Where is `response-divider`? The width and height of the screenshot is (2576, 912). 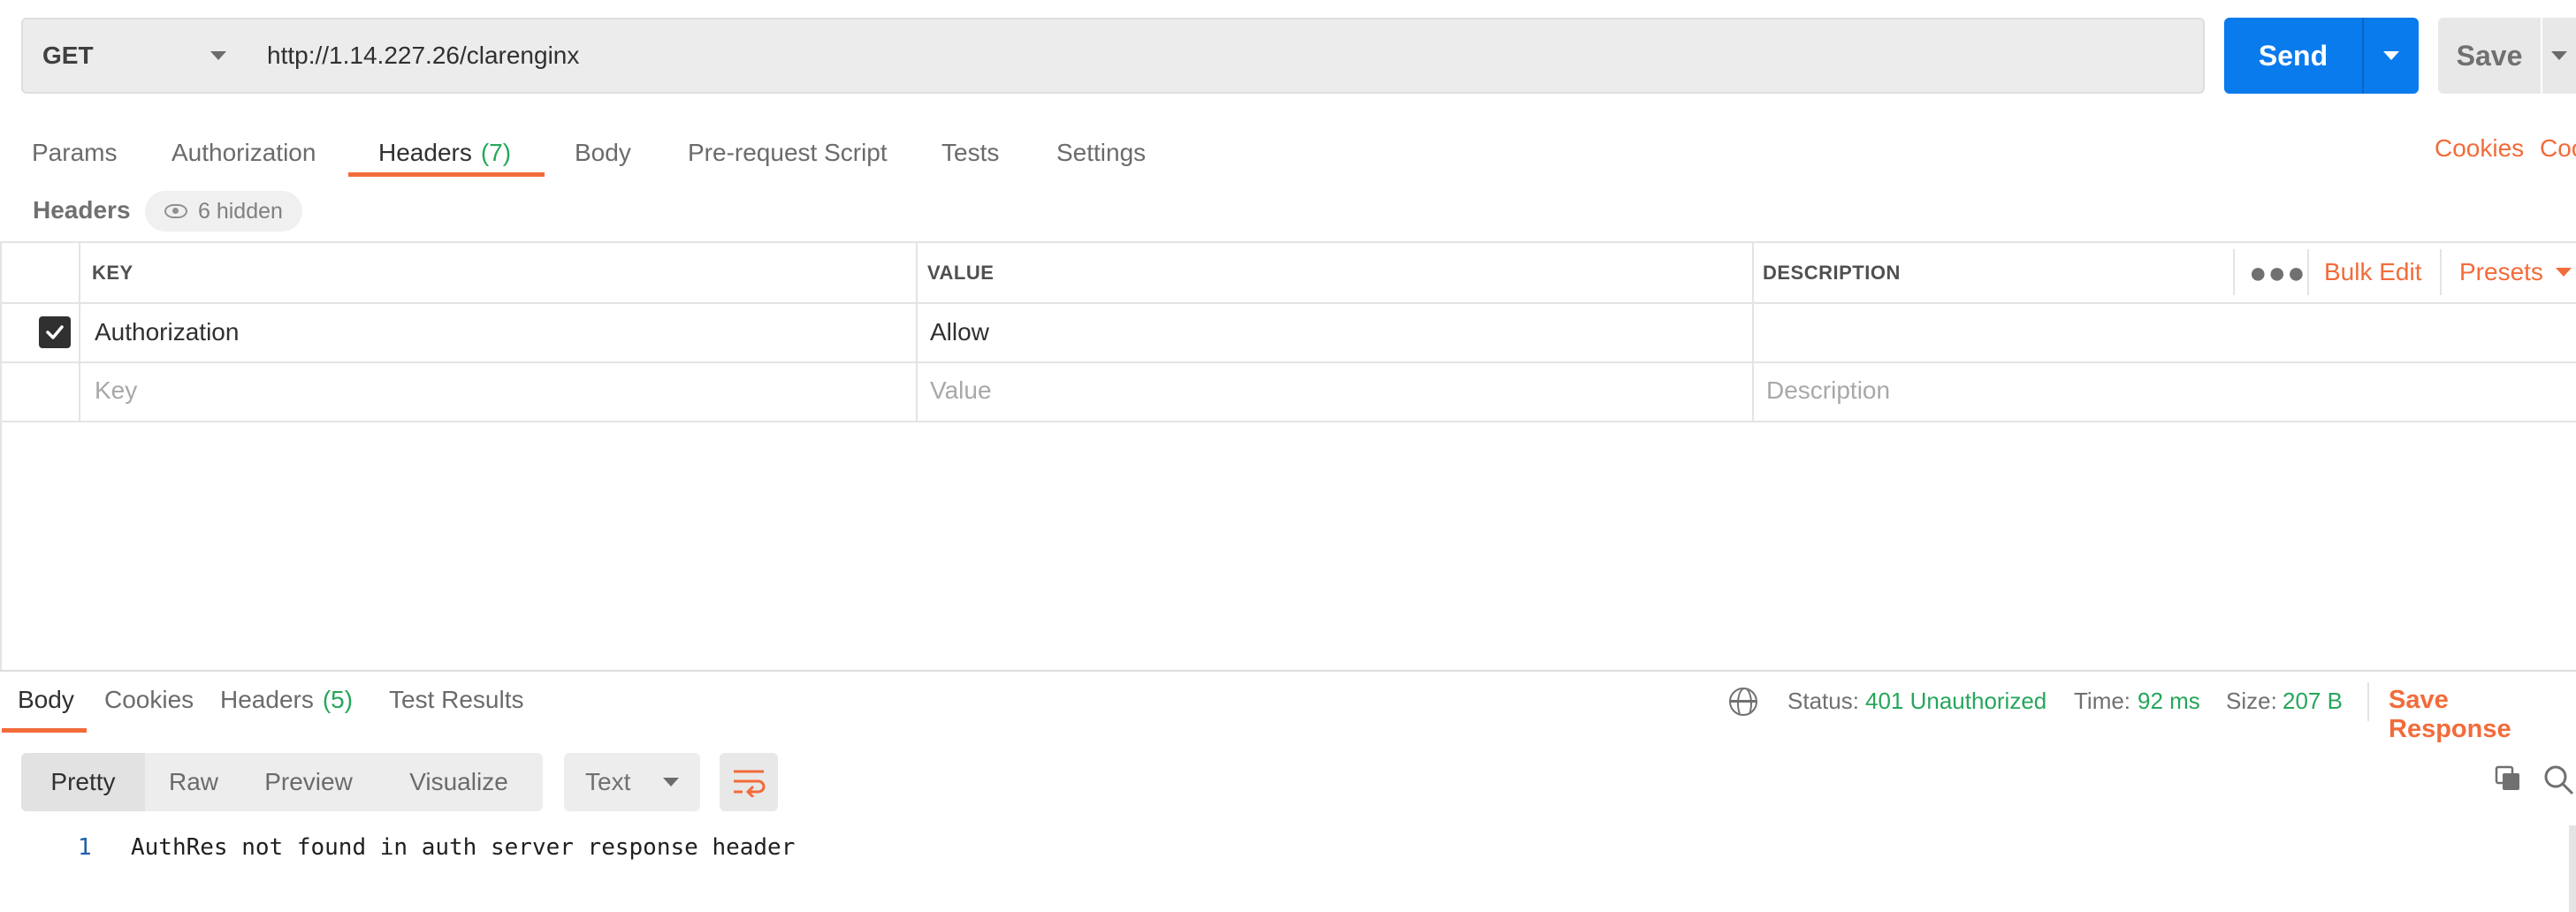 response-divider is located at coordinates (1288, 671).